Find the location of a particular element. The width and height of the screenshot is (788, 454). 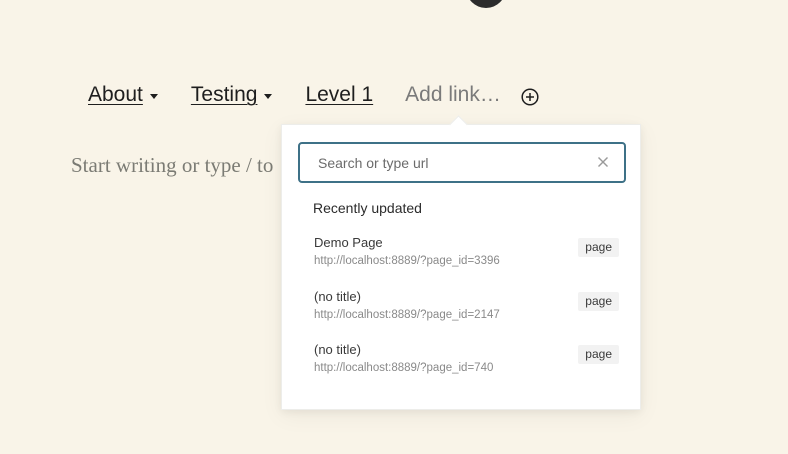

result-url: http://localhost:8889/?page_id=3396 is located at coordinates (407, 261).